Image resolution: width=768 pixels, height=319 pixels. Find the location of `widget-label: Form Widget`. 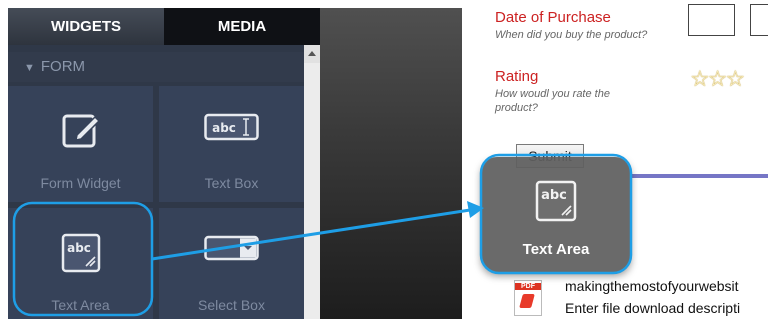

widget-label: Form Widget is located at coordinates (80, 183).